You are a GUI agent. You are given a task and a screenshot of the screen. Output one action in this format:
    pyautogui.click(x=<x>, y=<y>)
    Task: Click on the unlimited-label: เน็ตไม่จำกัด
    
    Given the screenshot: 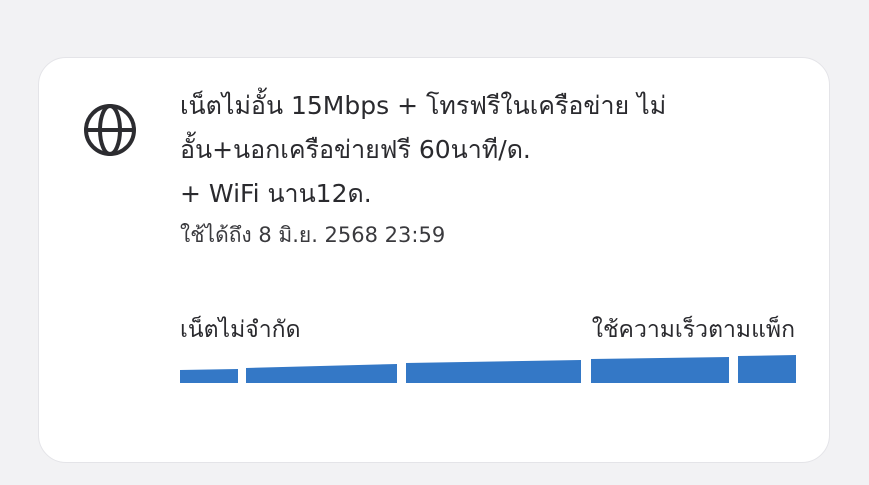 What is the action you would take?
    pyautogui.click(x=240, y=330)
    